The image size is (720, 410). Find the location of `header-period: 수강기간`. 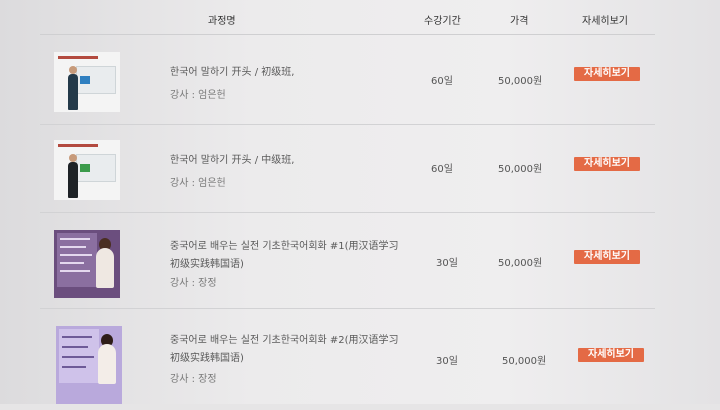

header-period: 수강기간 is located at coordinates (442, 21).